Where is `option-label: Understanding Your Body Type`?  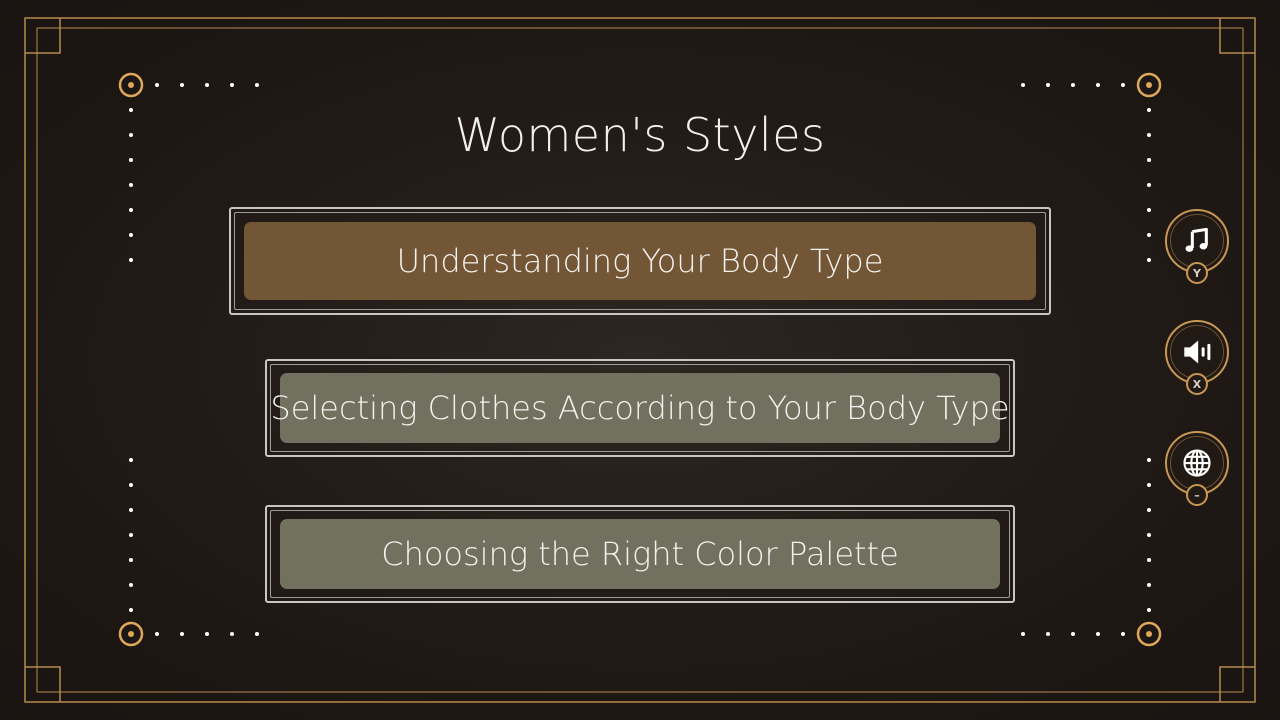 option-label: Understanding Your Body Type is located at coordinates (640, 261).